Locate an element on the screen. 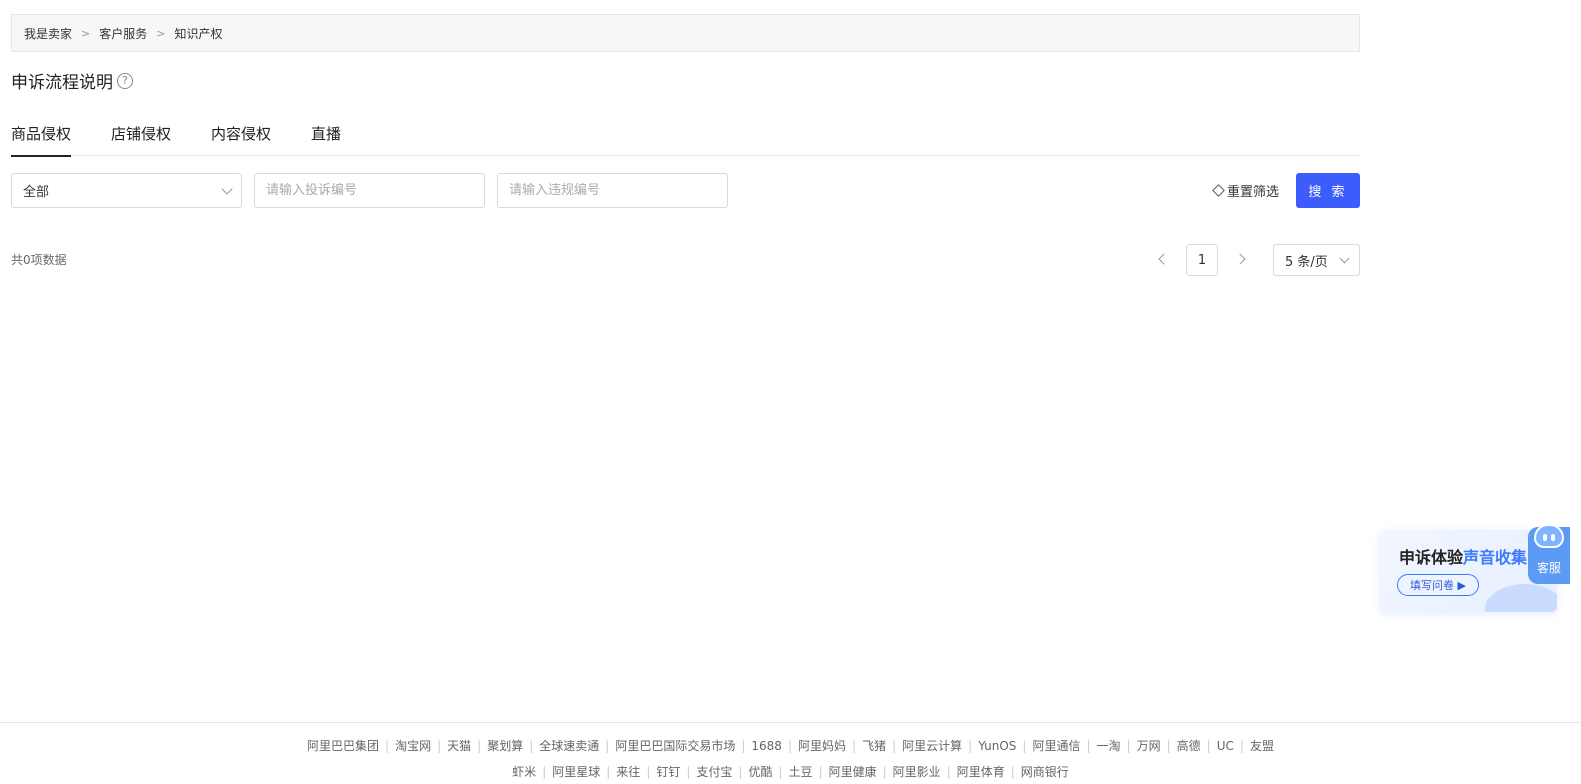 The image size is (1581, 784). tab-bar: 商品侵权 店铺侵权 内容侵权 直播 is located at coordinates (685, 134).